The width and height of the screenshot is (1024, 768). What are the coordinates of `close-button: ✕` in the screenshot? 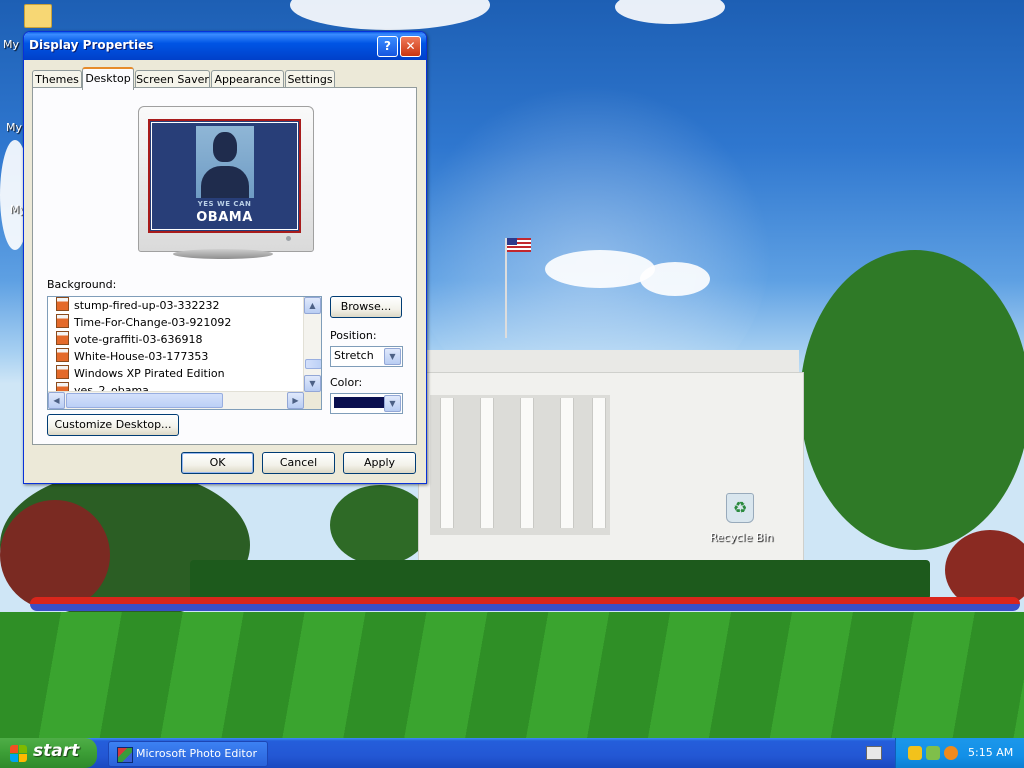 It's located at (410, 46).